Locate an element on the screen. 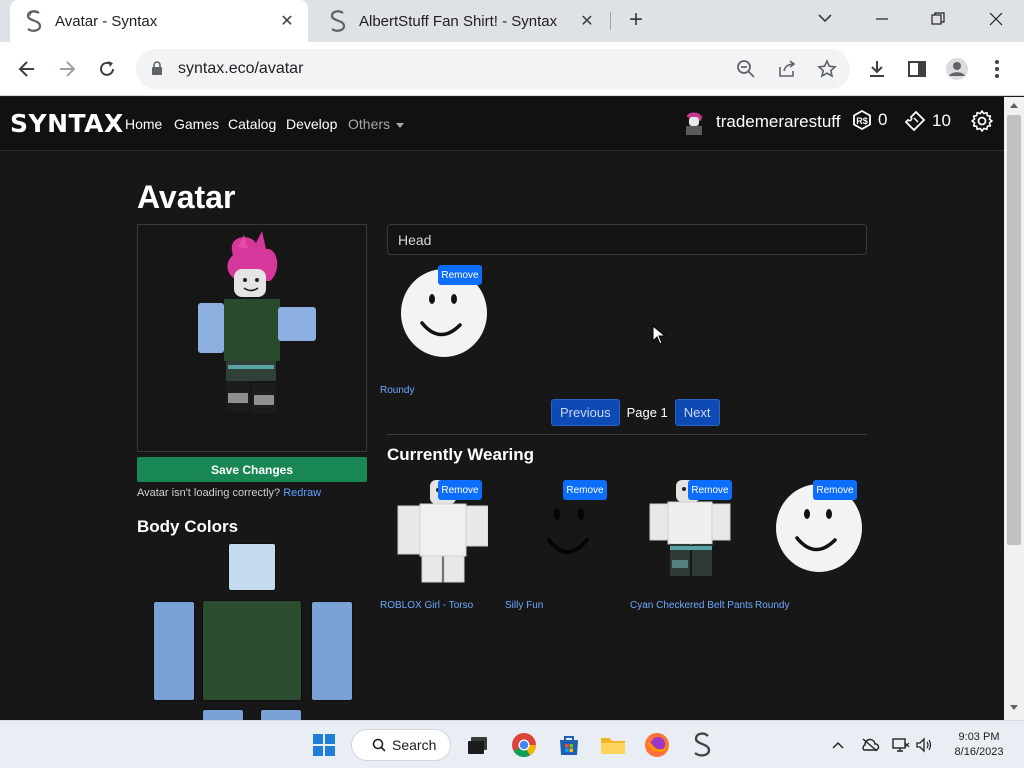 The width and height of the screenshot is (1024, 768). taskbar-search-label: Search is located at coordinates (414, 745).